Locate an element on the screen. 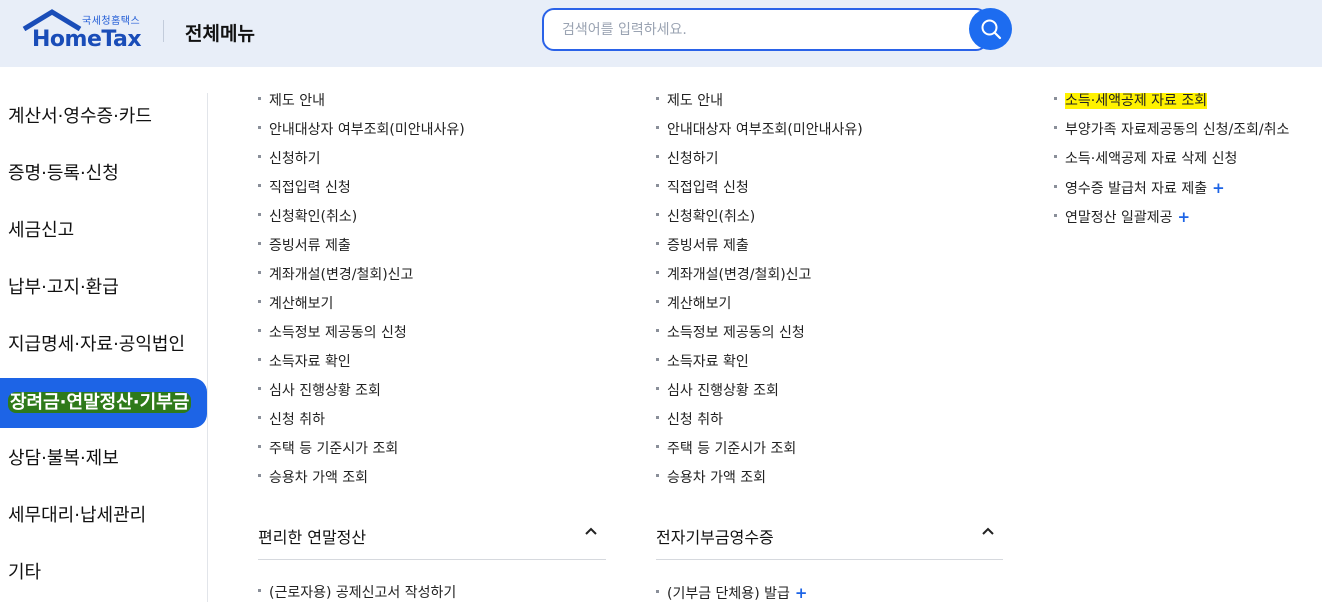  logo-subtitle: 국세청홈택스 is located at coordinates (111, 21).